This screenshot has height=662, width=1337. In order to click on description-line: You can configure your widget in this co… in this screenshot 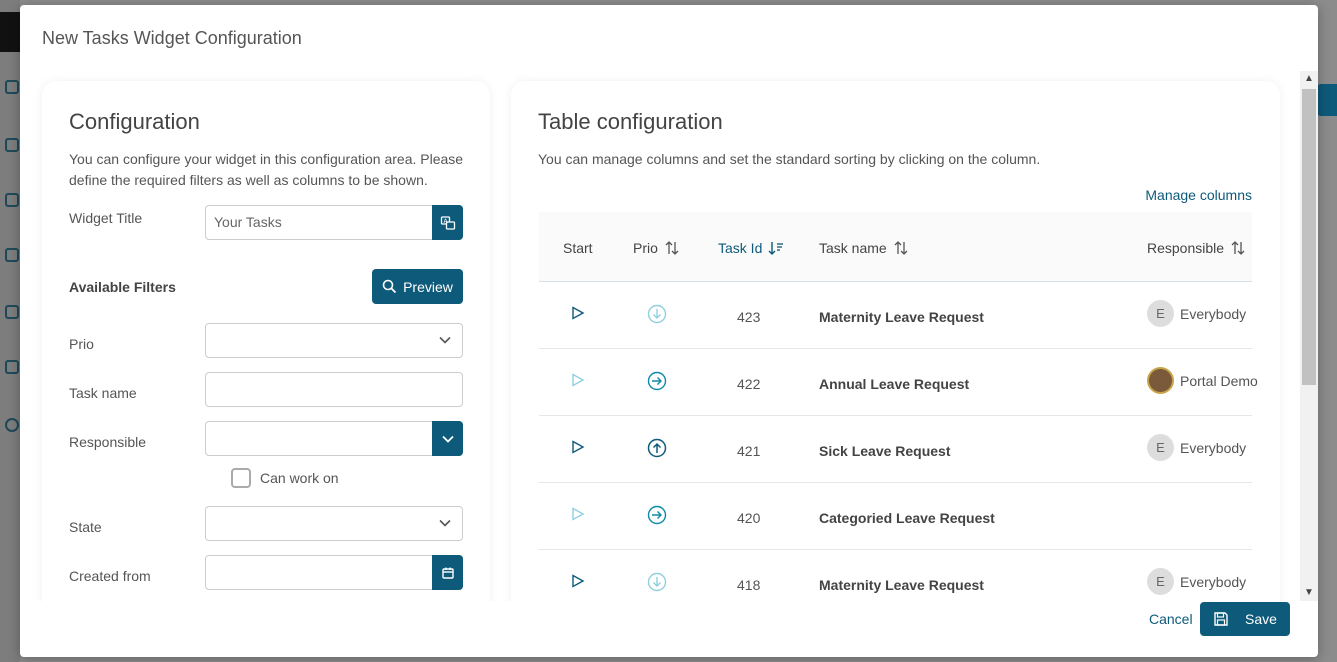, I will do `click(266, 159)`.